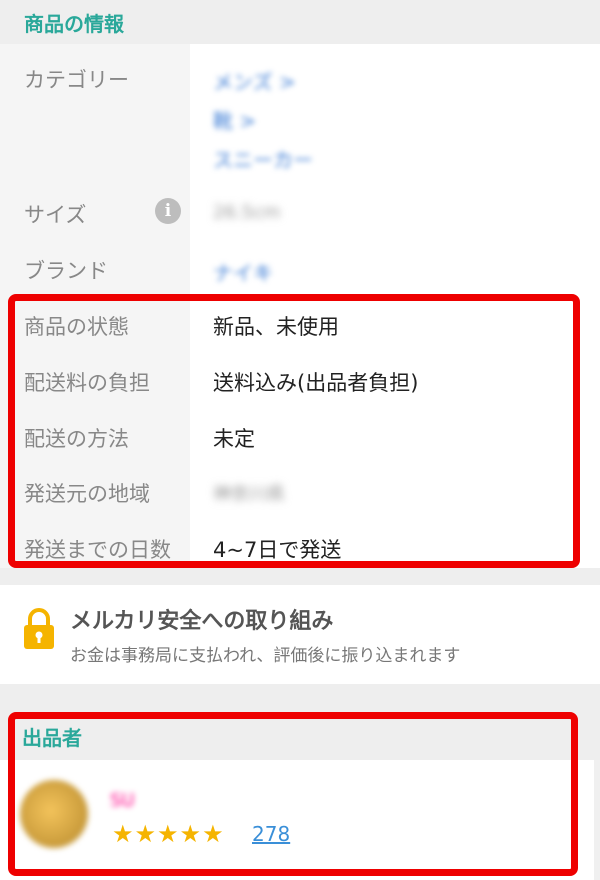 This screenshot has height=880, width=600. What do you see at coordinates (243, 271) in the screenshot?
I see `brand-link: ナイキ` at bounding box center [243, 271].